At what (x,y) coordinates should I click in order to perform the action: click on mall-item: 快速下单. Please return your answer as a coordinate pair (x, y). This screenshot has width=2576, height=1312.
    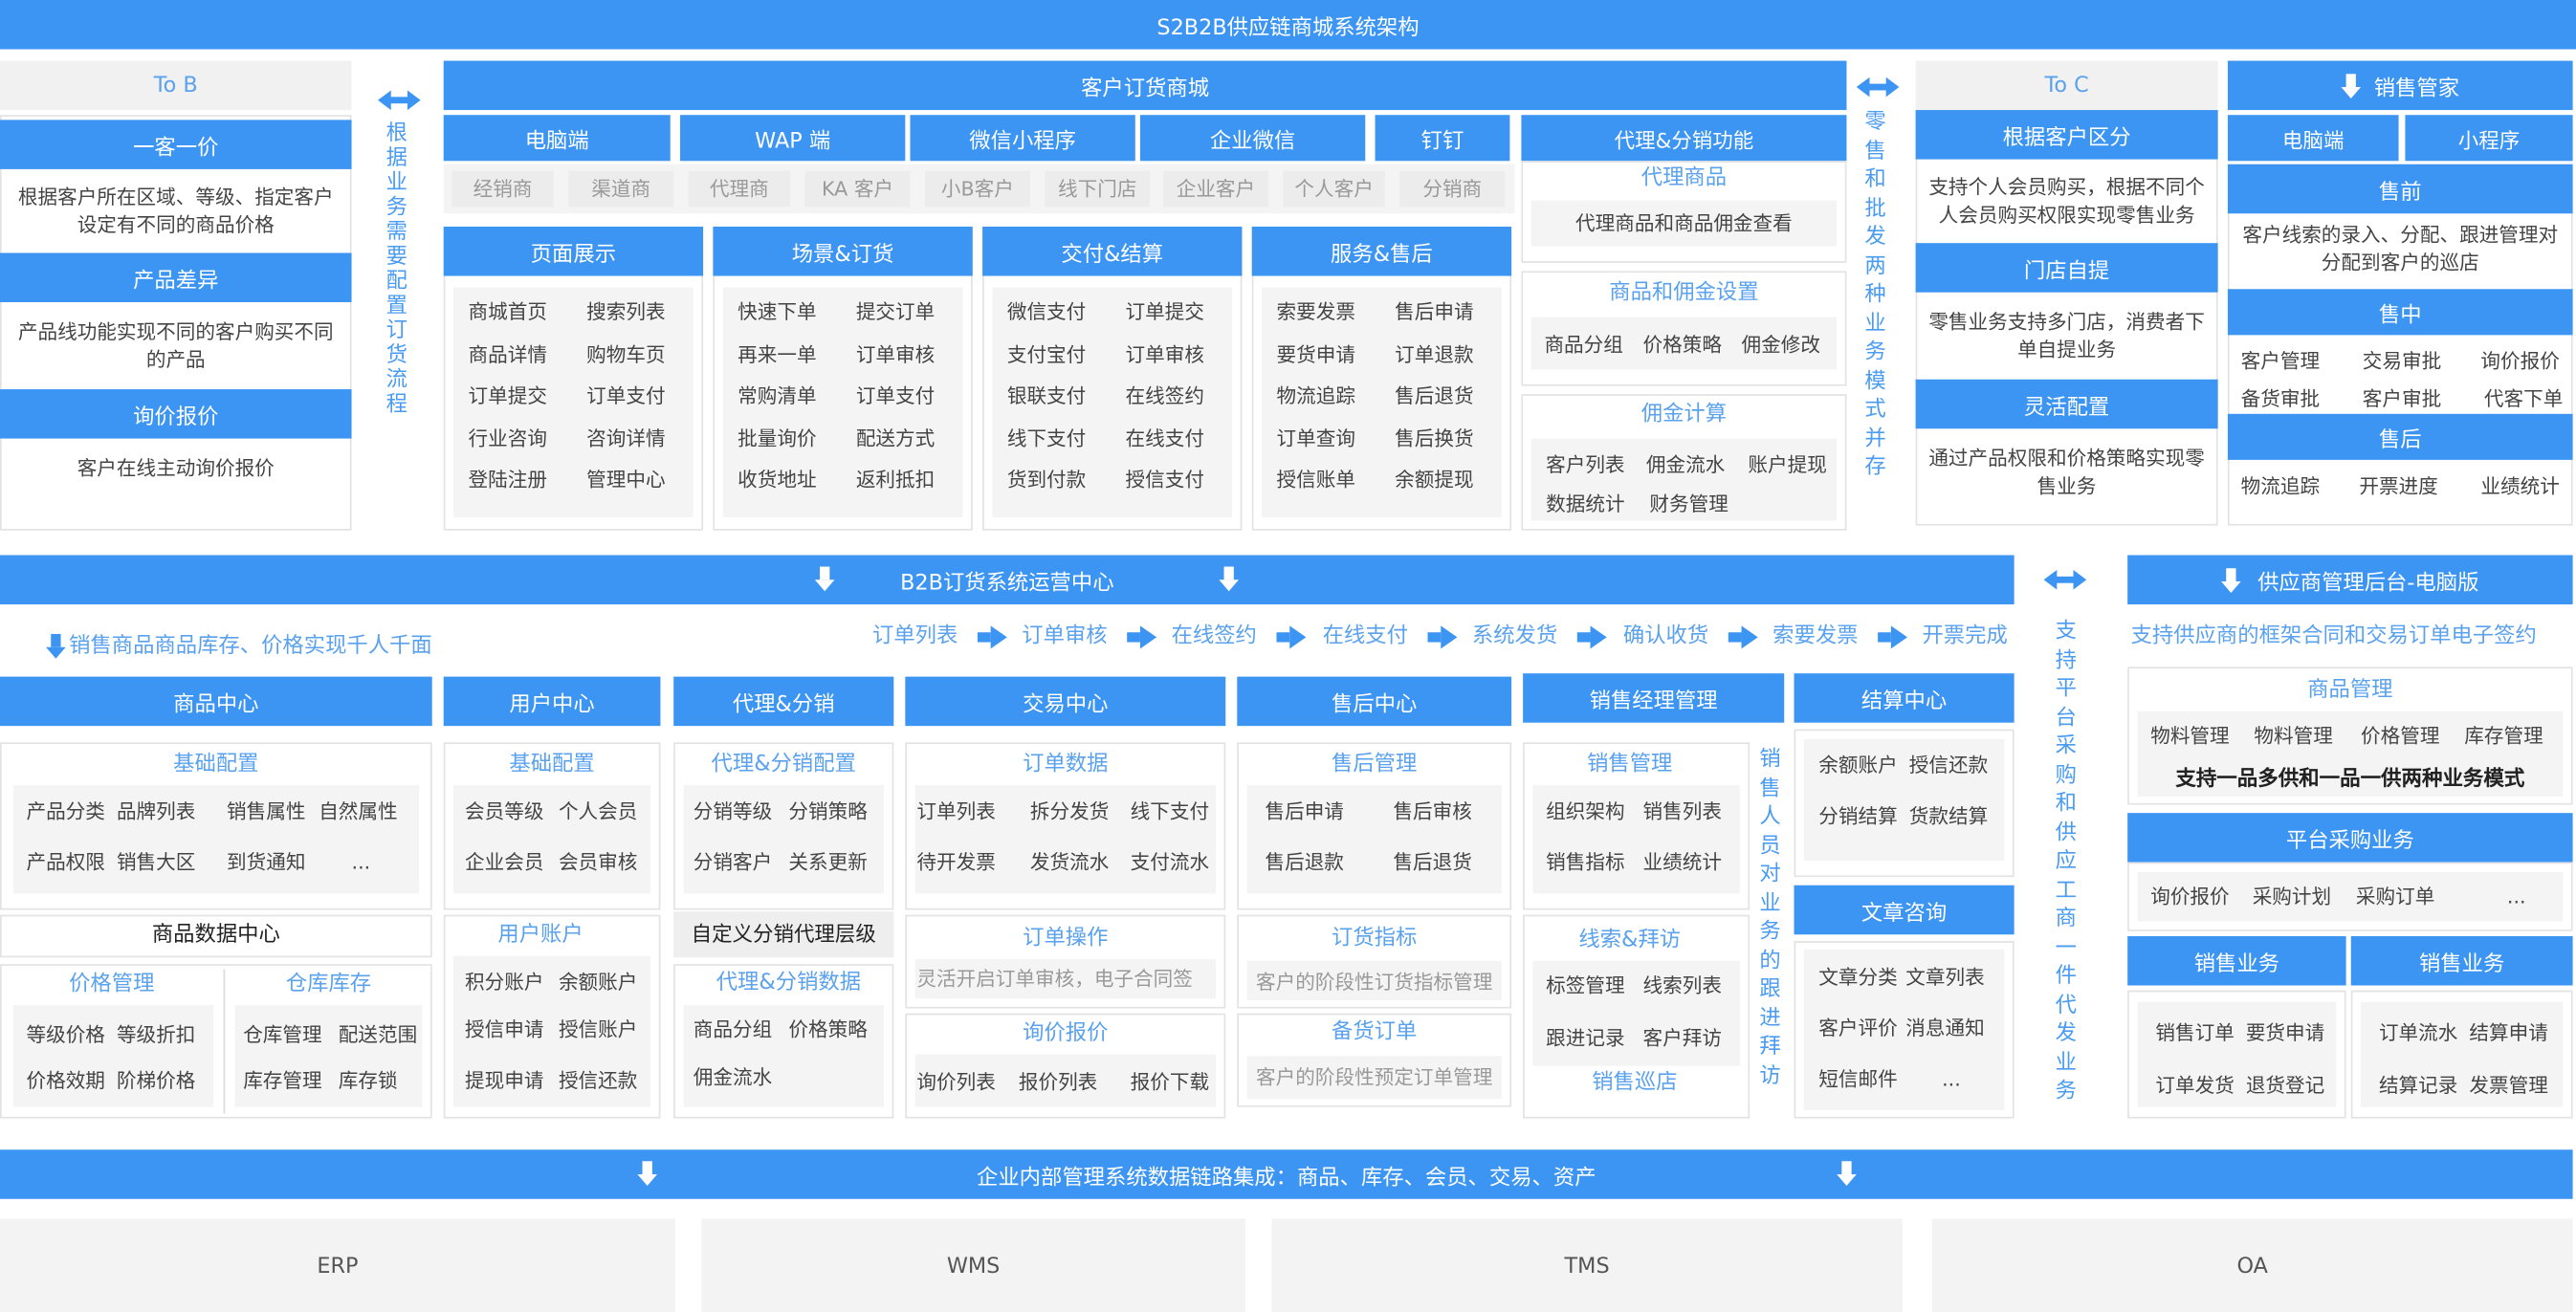
    Looking at the image, I should click on (777, 312).